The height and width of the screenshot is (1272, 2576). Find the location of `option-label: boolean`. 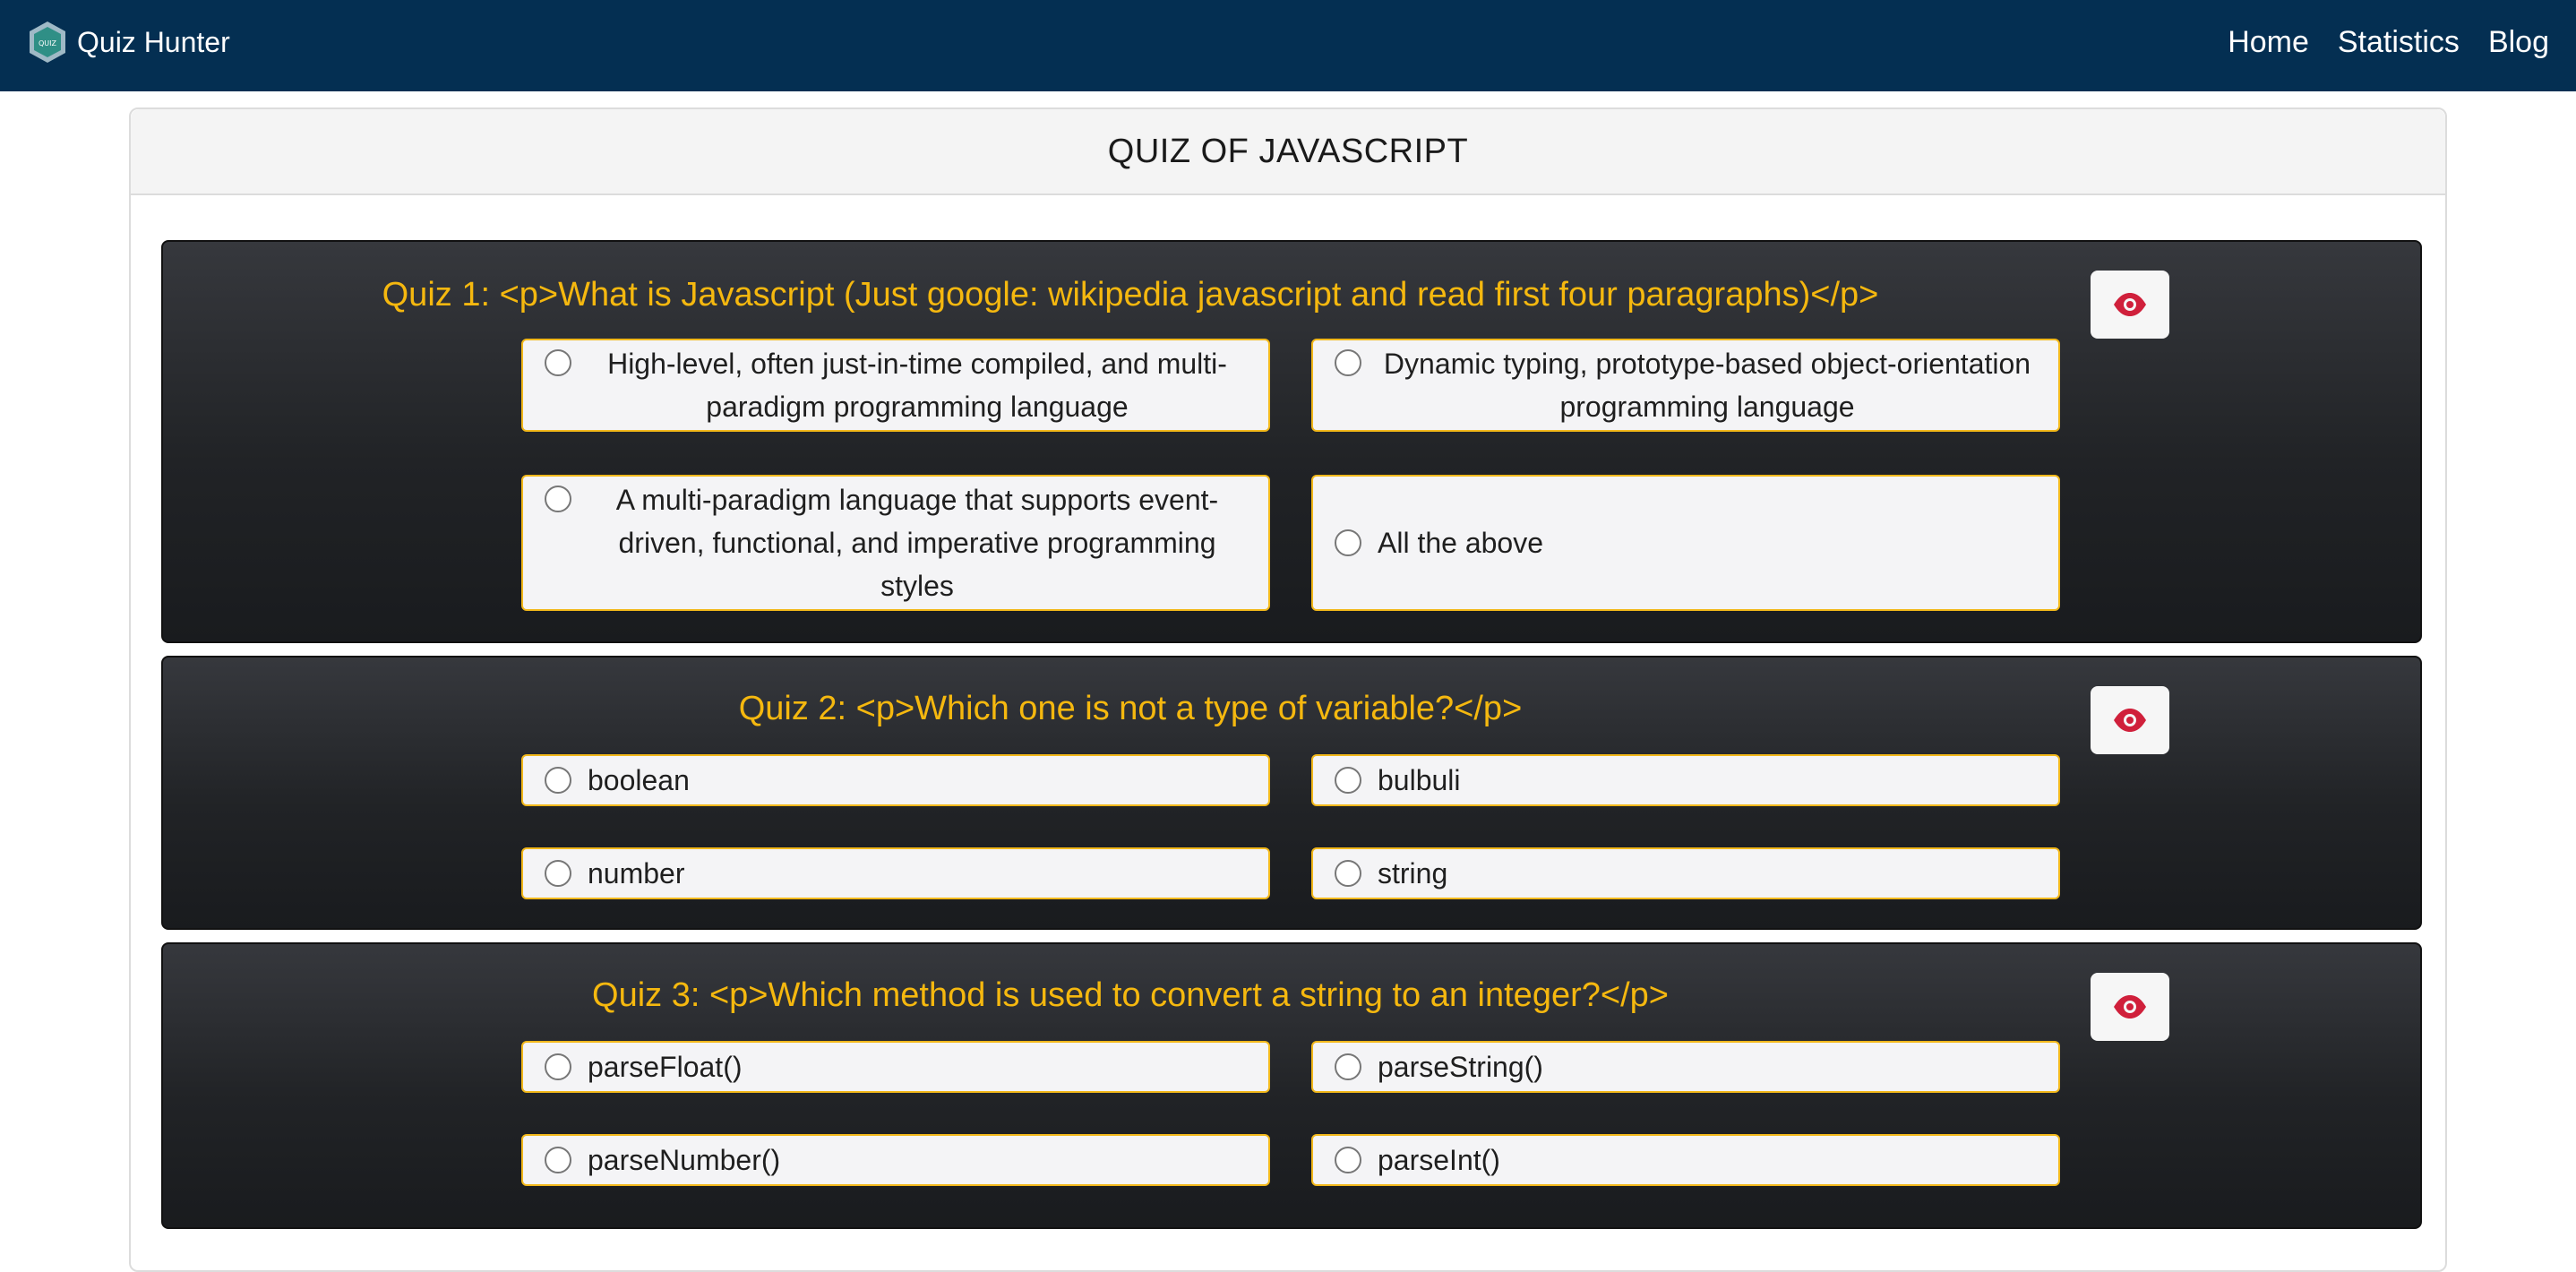

option-label: boolean is located at coordinates (639, 780).